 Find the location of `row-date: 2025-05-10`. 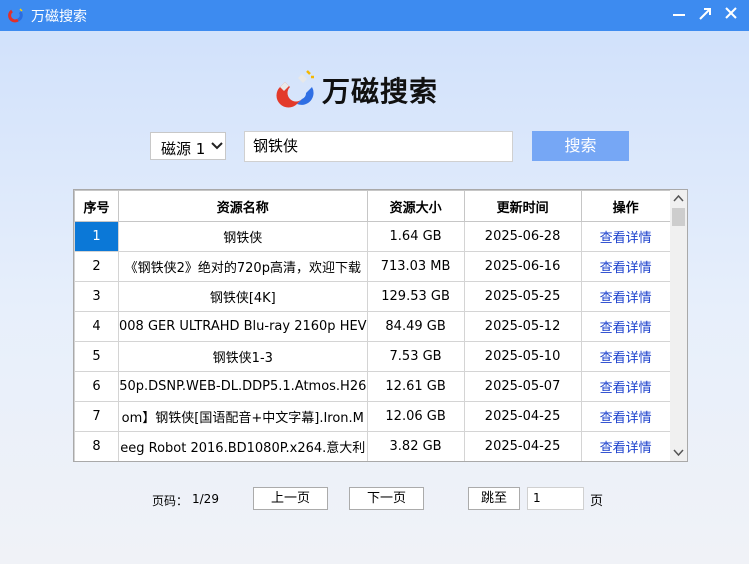

row-date: 2025-05-10 is located at coordinates (522, 356).